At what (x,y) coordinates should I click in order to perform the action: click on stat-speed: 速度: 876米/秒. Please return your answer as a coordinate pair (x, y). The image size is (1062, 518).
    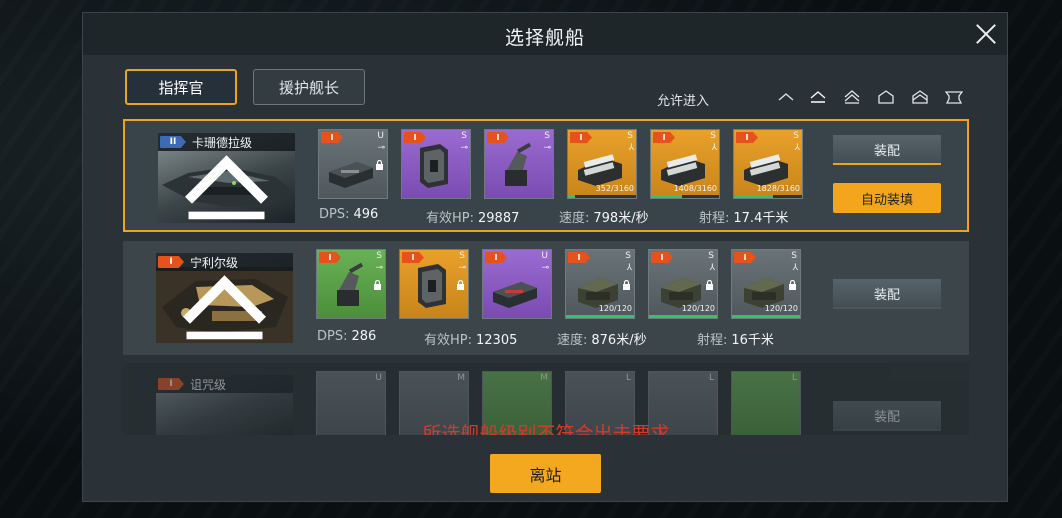
    Looking at the image, I should click on (602, 340).